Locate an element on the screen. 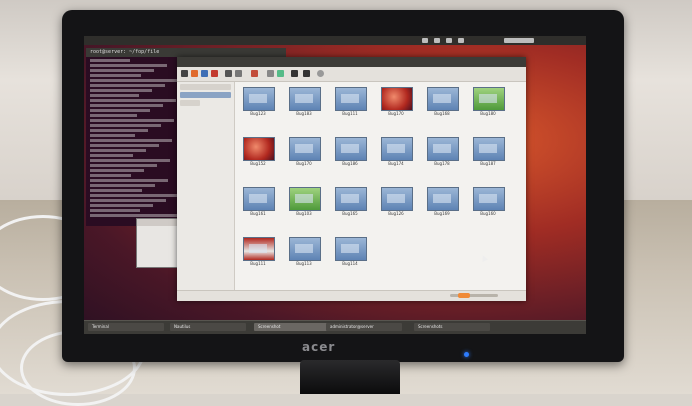  file-name-label: Bug123 is located at coordinates (258, 113).